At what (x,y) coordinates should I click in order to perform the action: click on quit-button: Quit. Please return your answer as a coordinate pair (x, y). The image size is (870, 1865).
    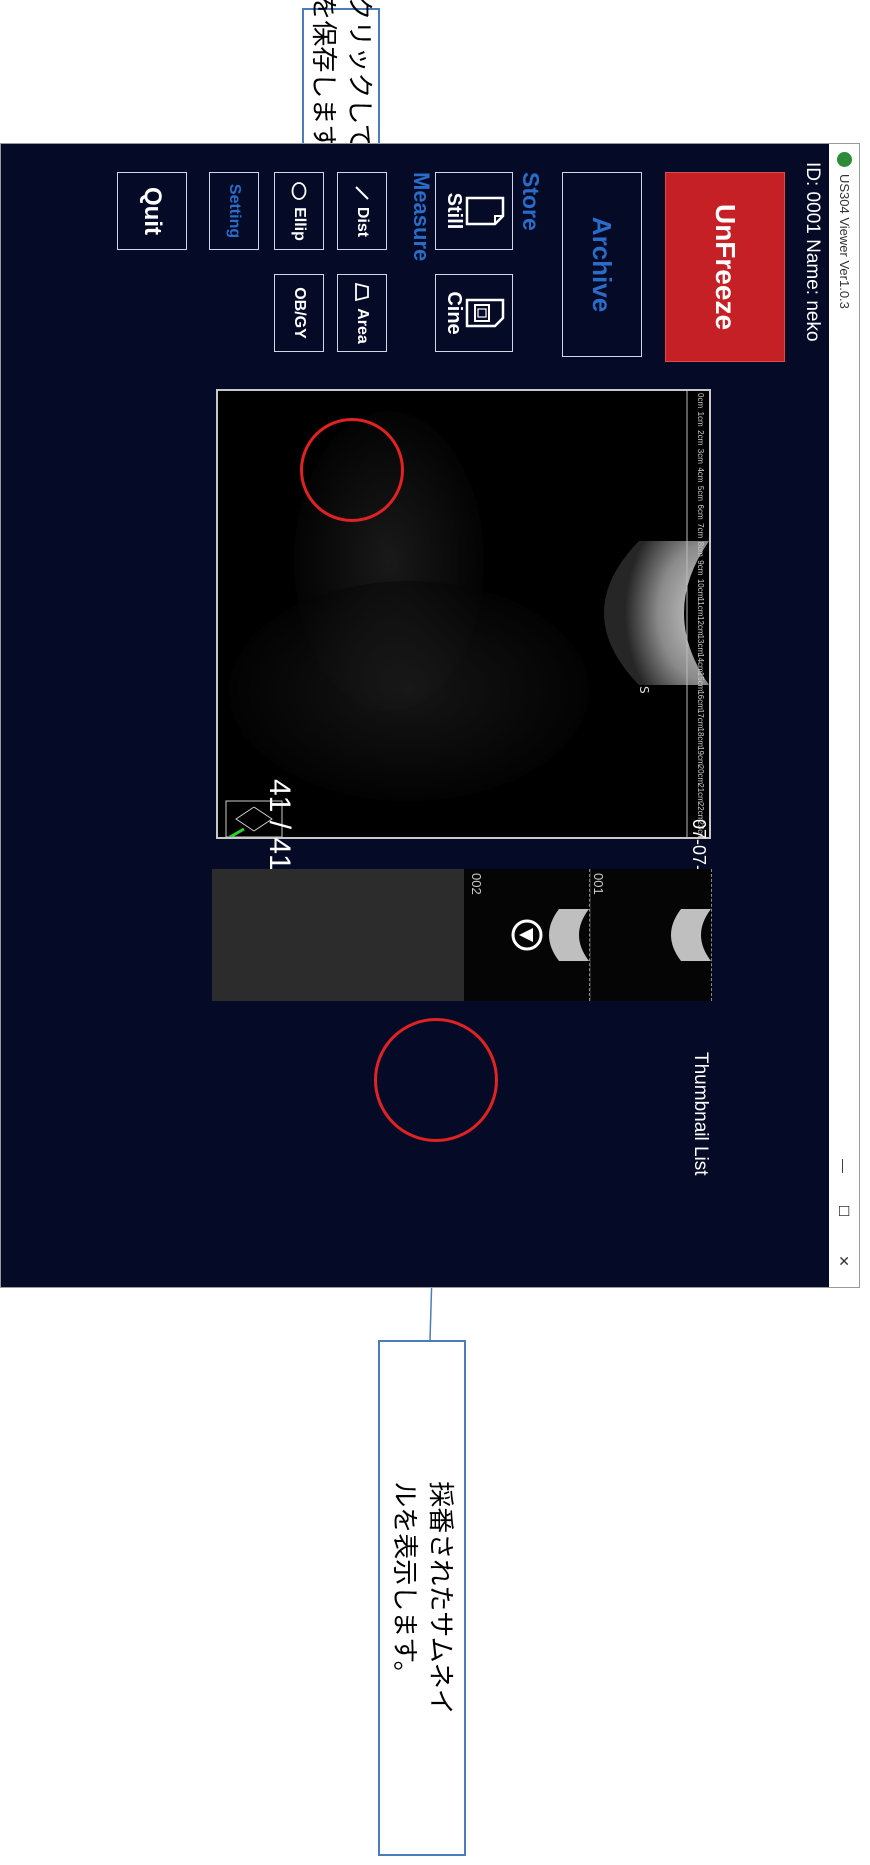
    Looking at the image, I should click on (152, 211).